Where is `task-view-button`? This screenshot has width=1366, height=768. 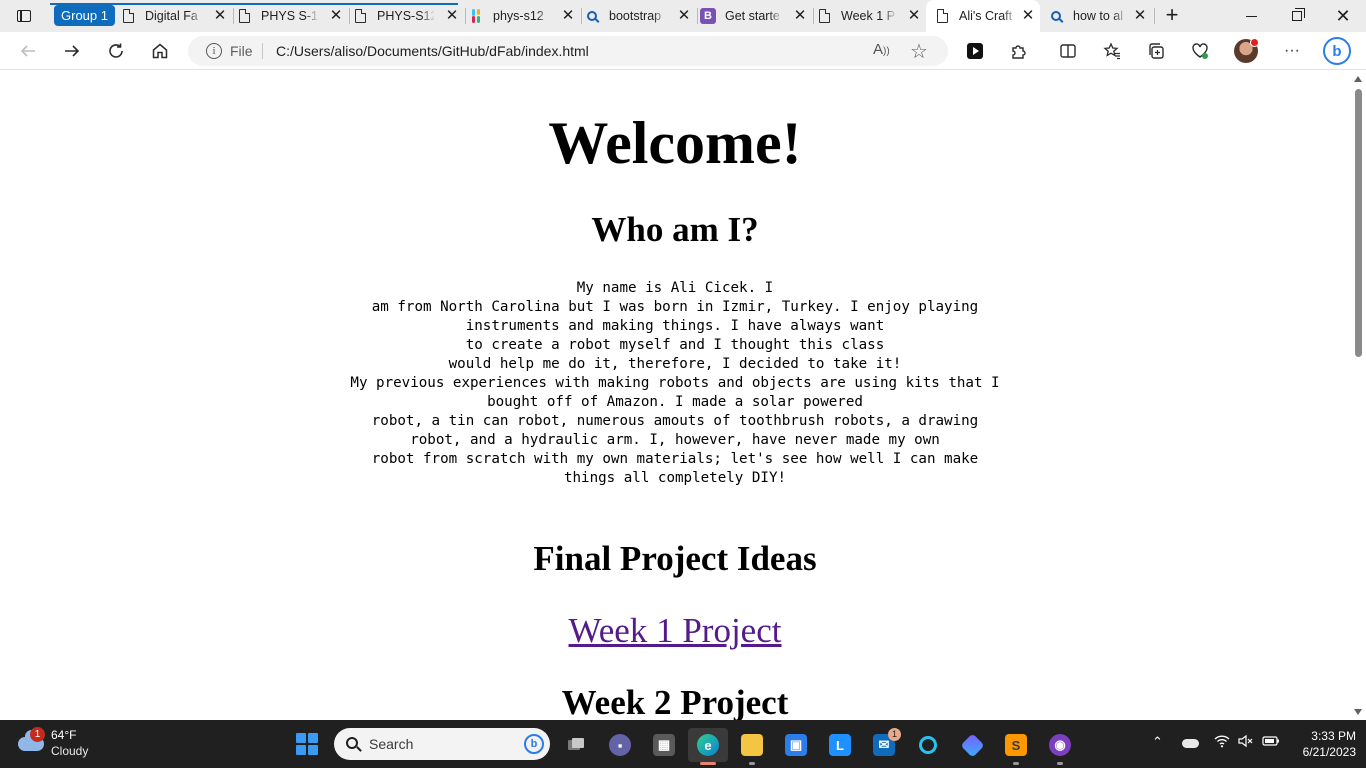
task-view-button is located at coordinates (576, 745).